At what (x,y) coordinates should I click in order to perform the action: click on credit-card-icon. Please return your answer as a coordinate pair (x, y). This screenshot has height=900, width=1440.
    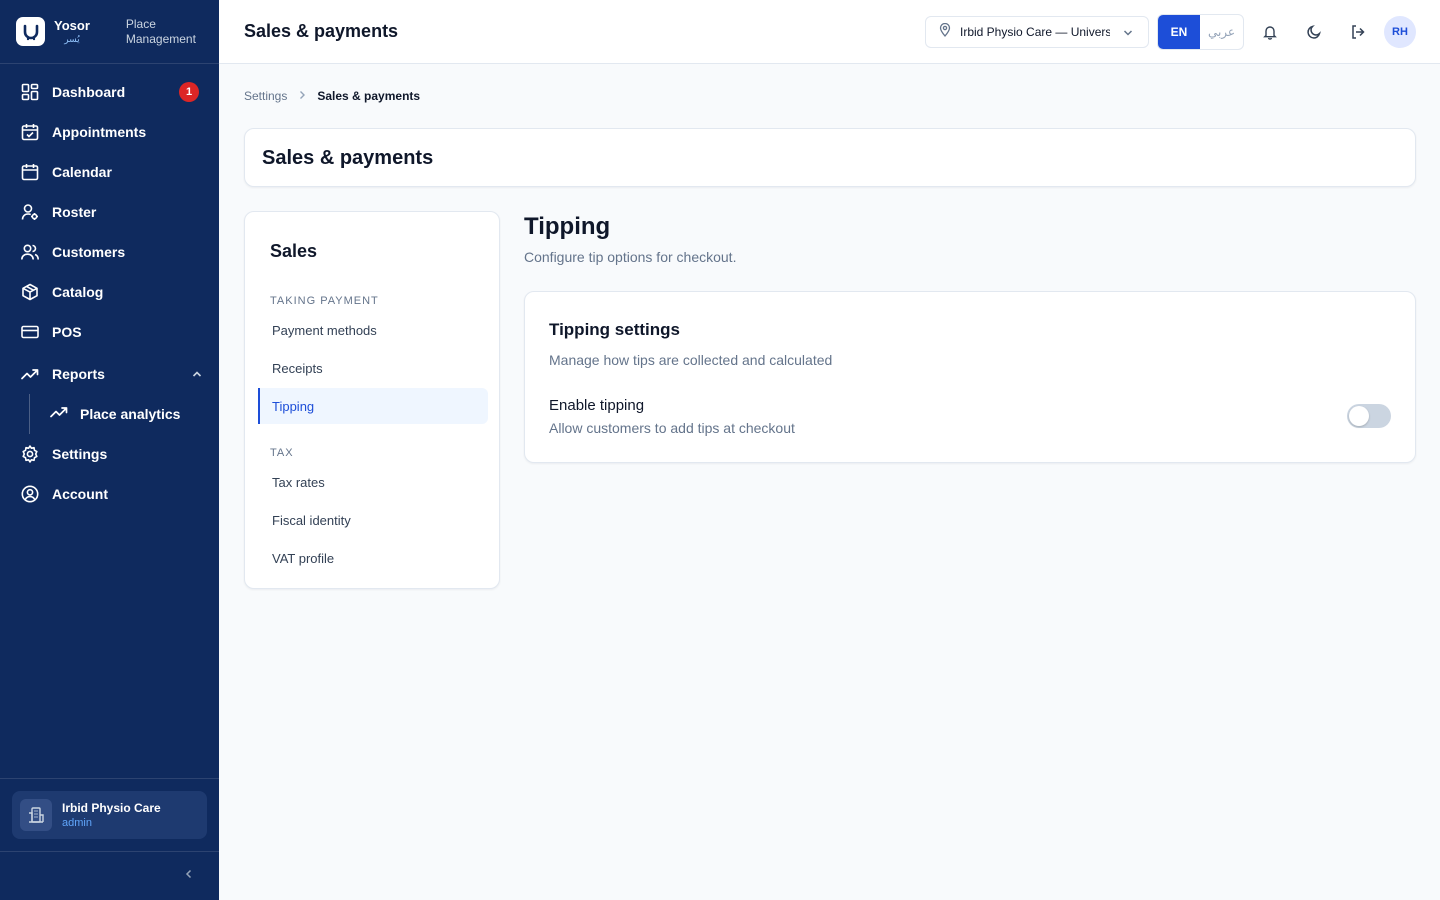
    Looking at the image, I should click on (30, 332).